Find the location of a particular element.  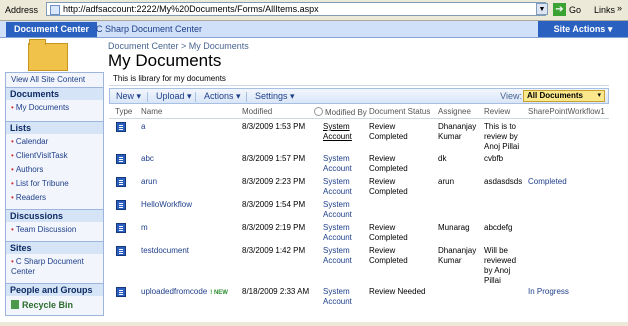

column-header-type: Type is located at coordinates (123, 111).